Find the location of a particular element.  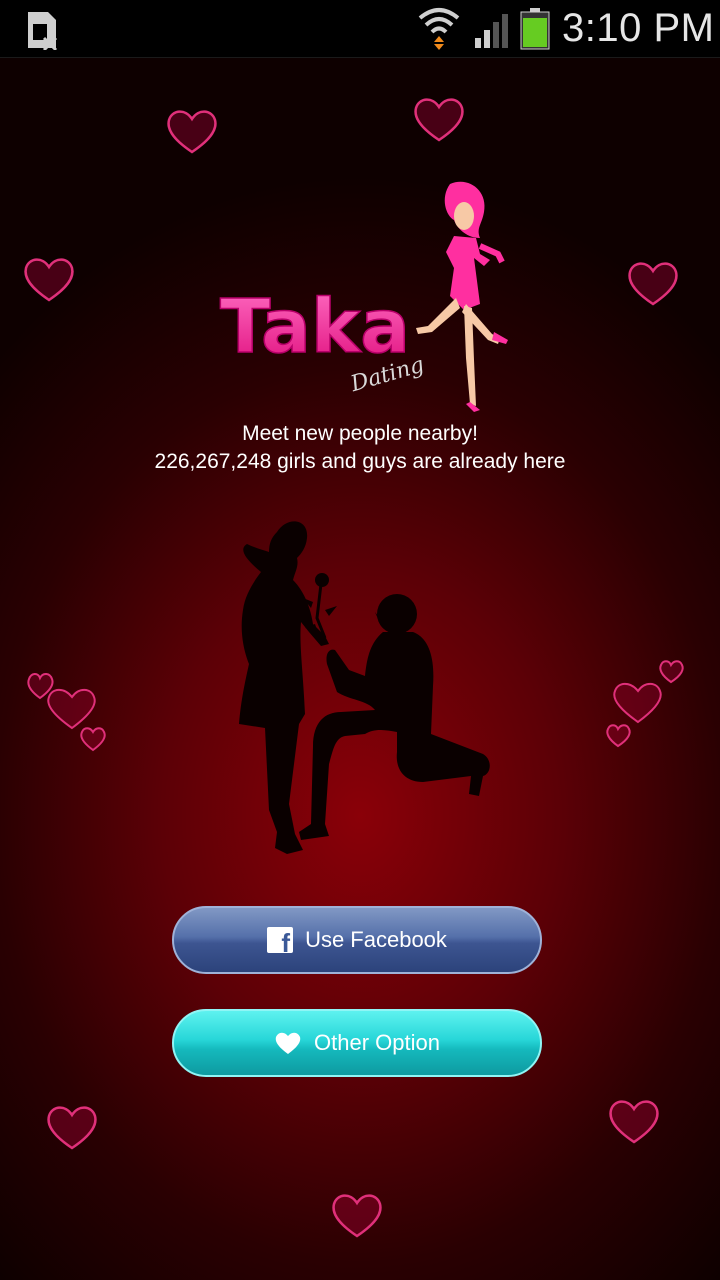

couple-silhouette-illustration is located at coordinates (364, 687).